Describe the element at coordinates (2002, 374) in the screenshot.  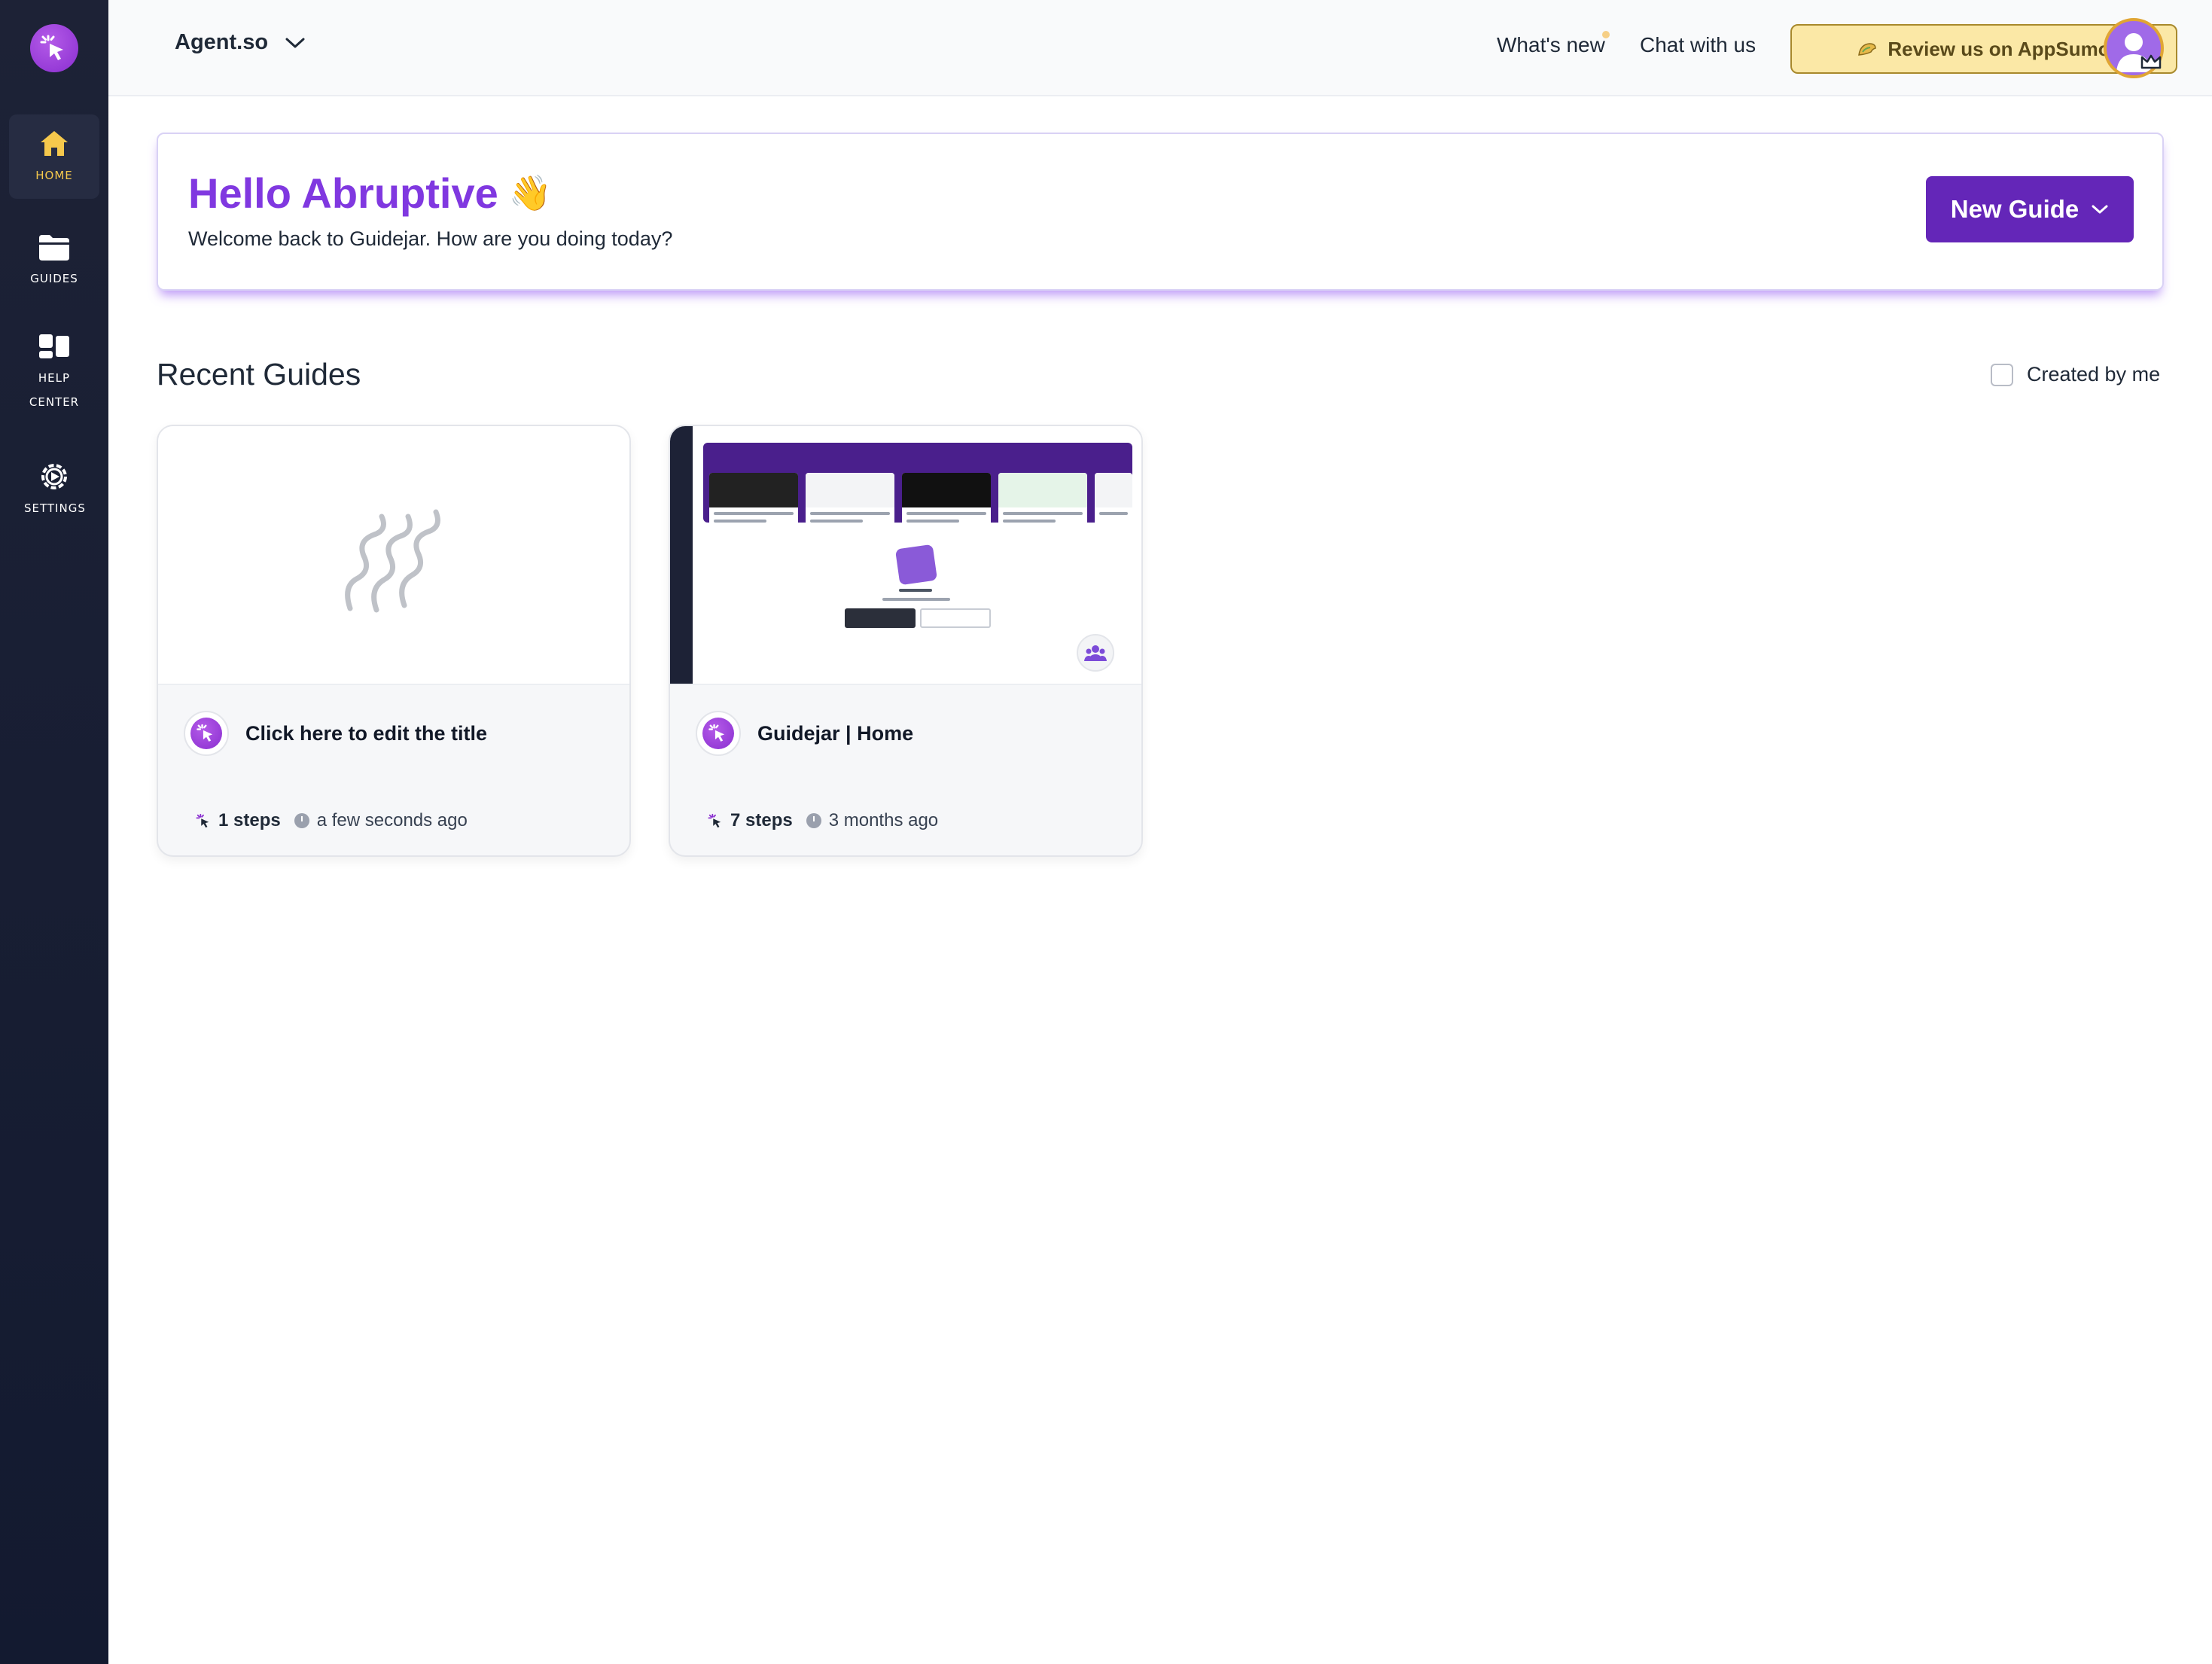
I see `created-by-me-checkbox` at that location.